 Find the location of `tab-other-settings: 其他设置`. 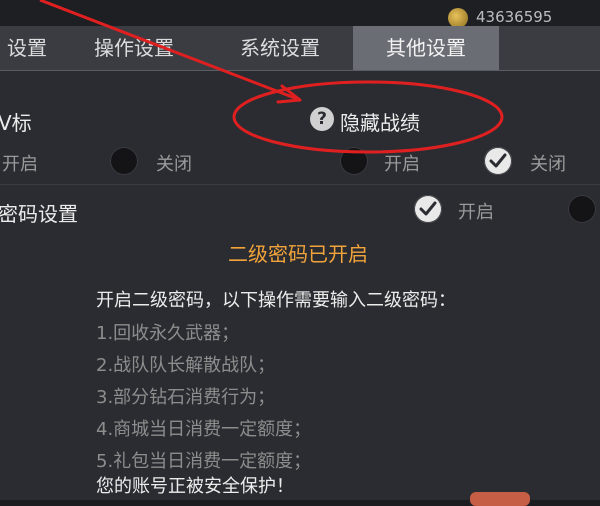

tab-other-settings: 其他设置 is located at coordinates (426, 48).